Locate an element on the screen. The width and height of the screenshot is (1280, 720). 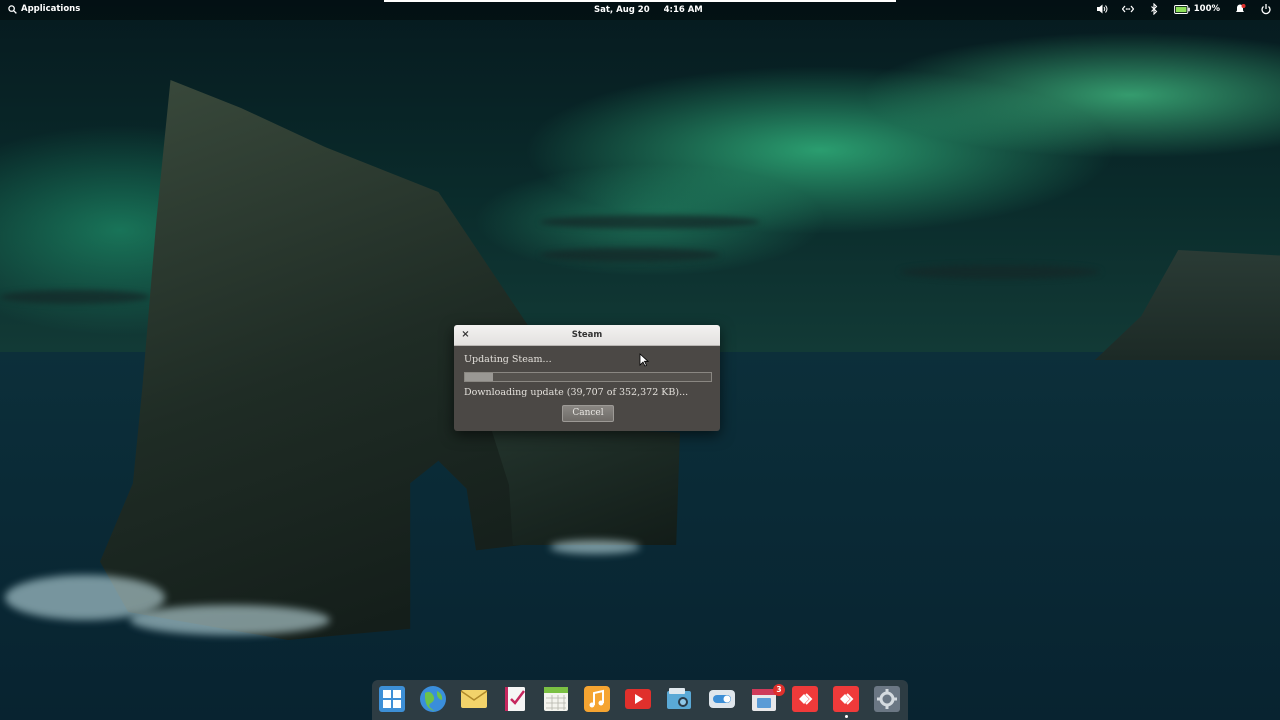
system-tray: 100% is located at coordinates (1184, 9).